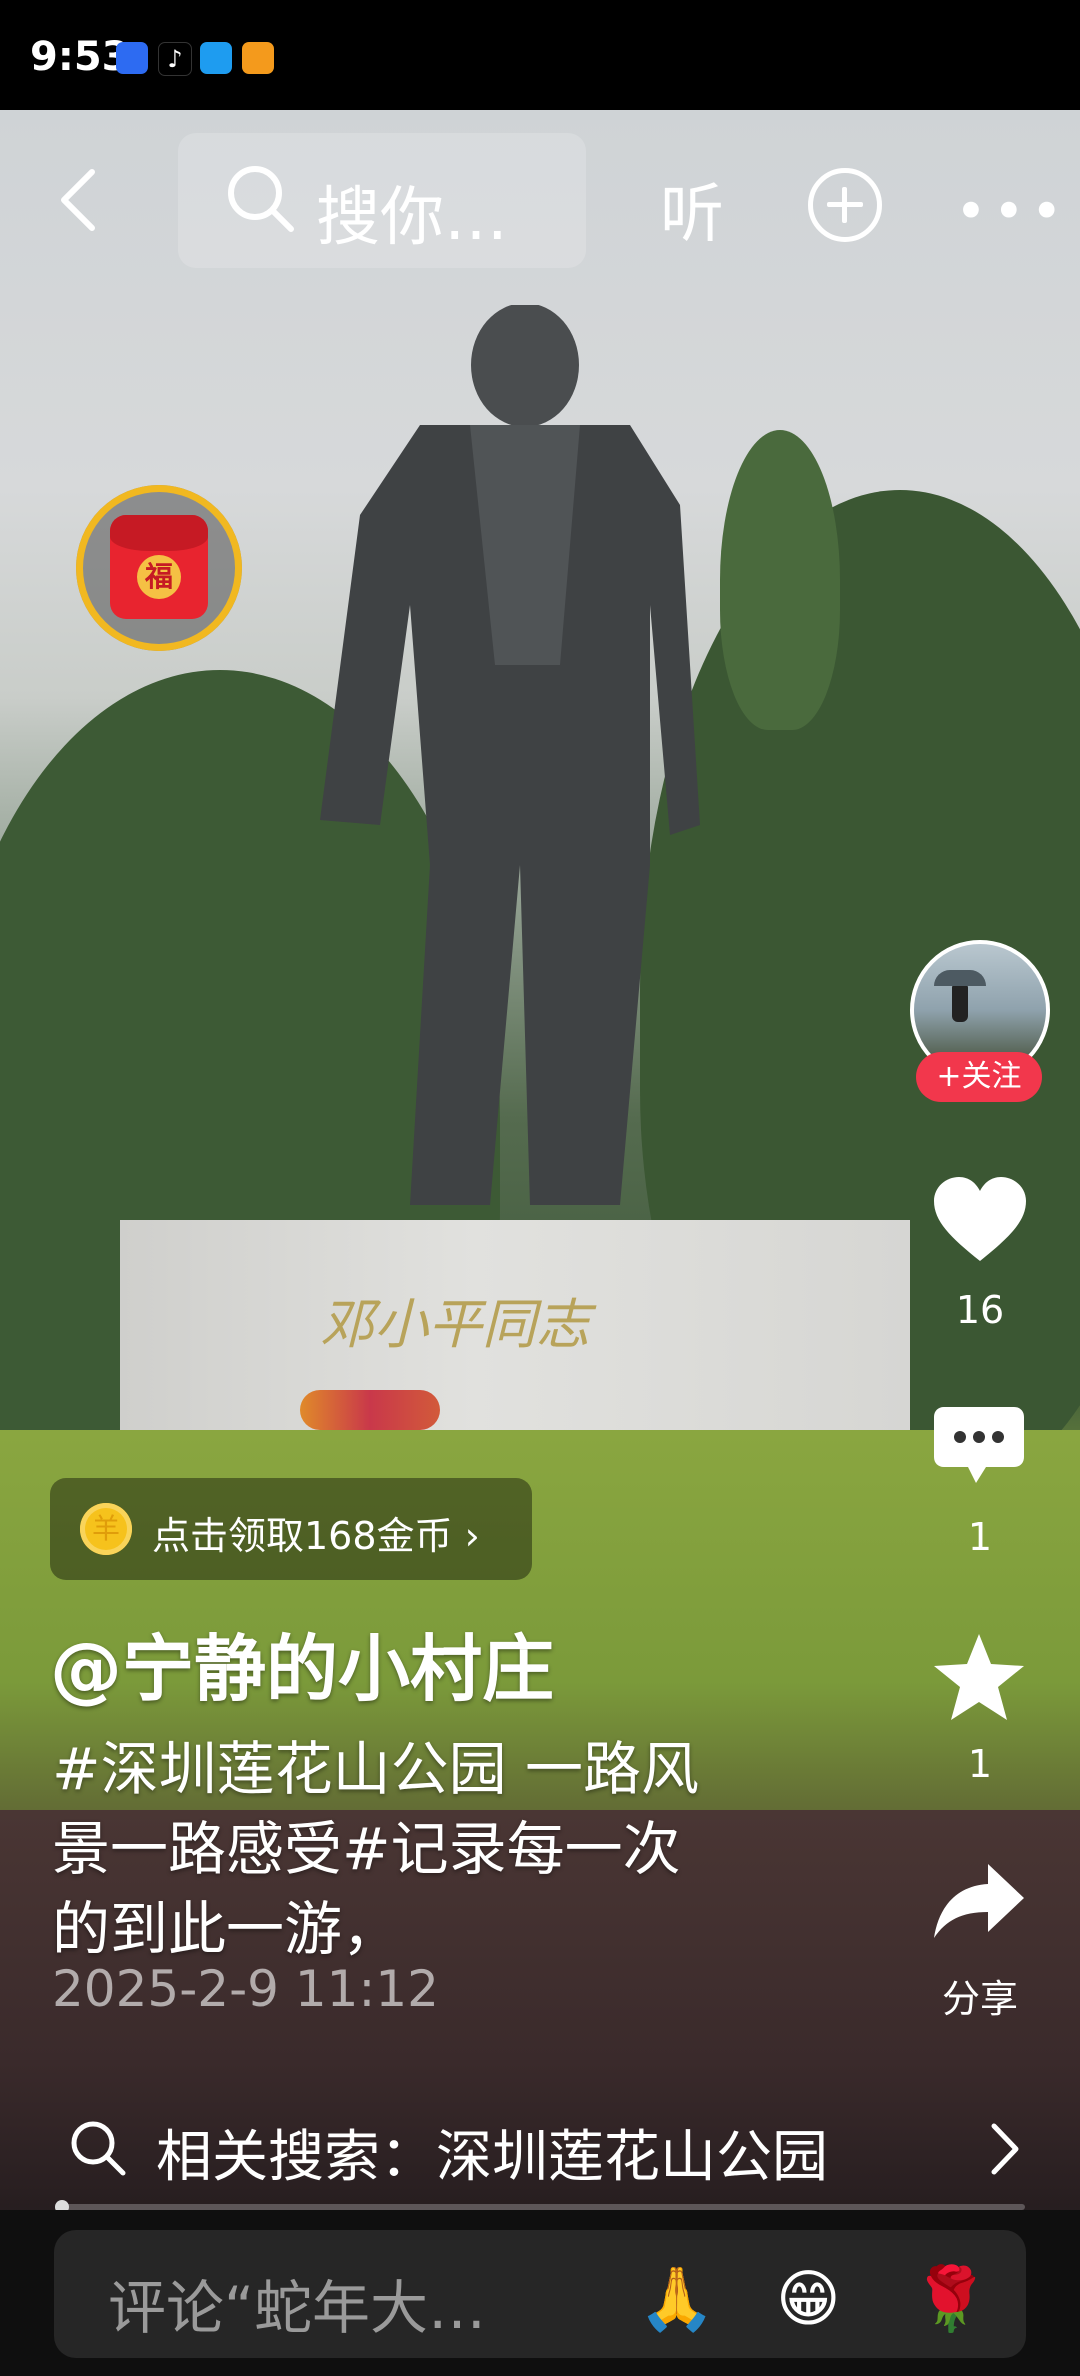 The width and height of the screenshot is (1080, 2376). I want to click on post-date: 2025-2-9 11:12, so click(245, 1989).